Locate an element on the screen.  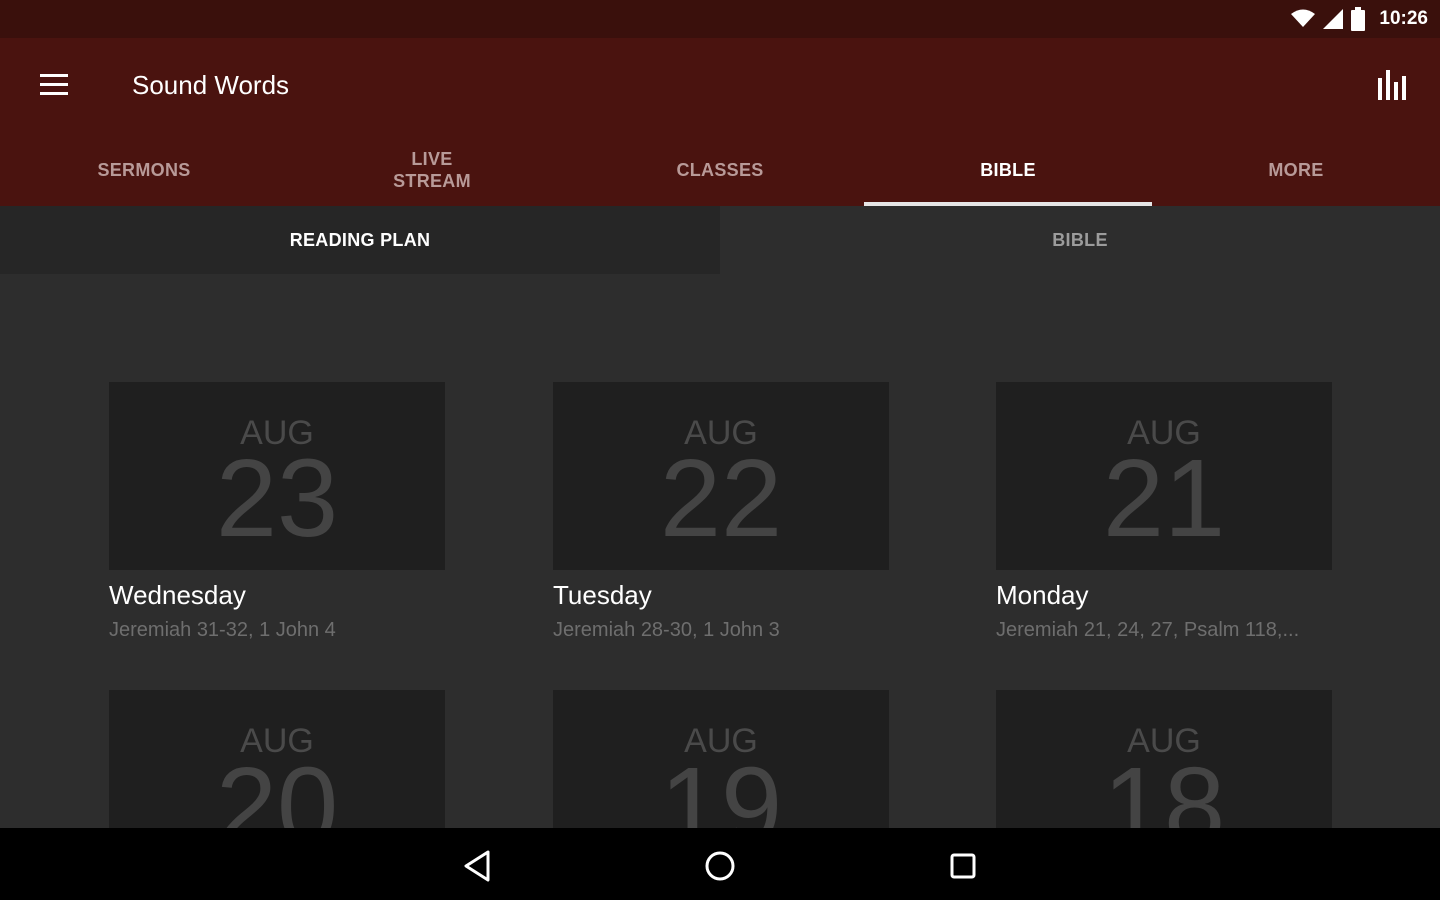
recents-icon is located at coordinates (963, 866).